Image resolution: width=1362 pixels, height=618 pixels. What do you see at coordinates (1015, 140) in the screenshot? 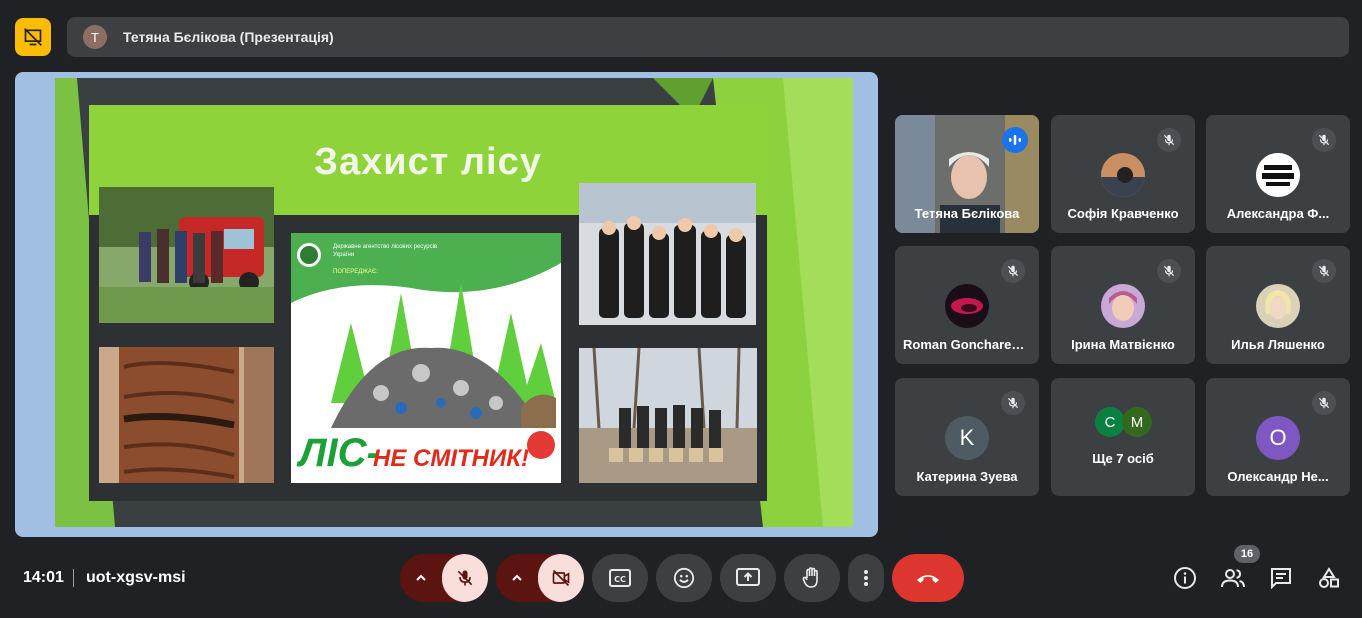
I see `speaking-indicator-icon` at bounding box center [1015, 140].